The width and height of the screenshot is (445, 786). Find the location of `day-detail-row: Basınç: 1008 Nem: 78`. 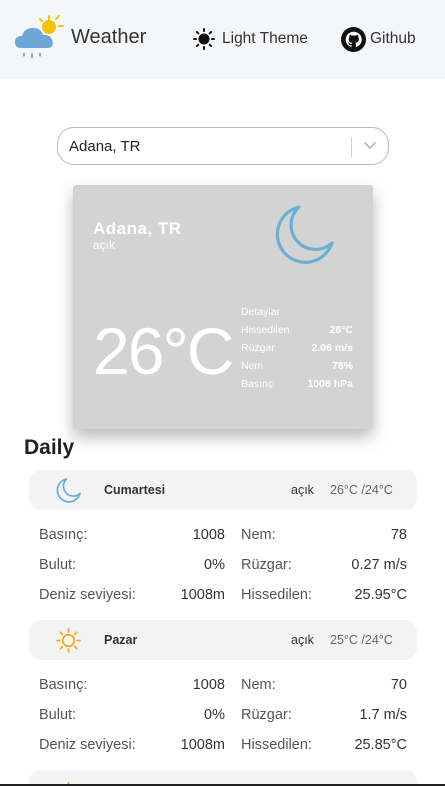

day-detail-row: Basınç: 1008 Nem: 78 is located at coordinates (223, 542).